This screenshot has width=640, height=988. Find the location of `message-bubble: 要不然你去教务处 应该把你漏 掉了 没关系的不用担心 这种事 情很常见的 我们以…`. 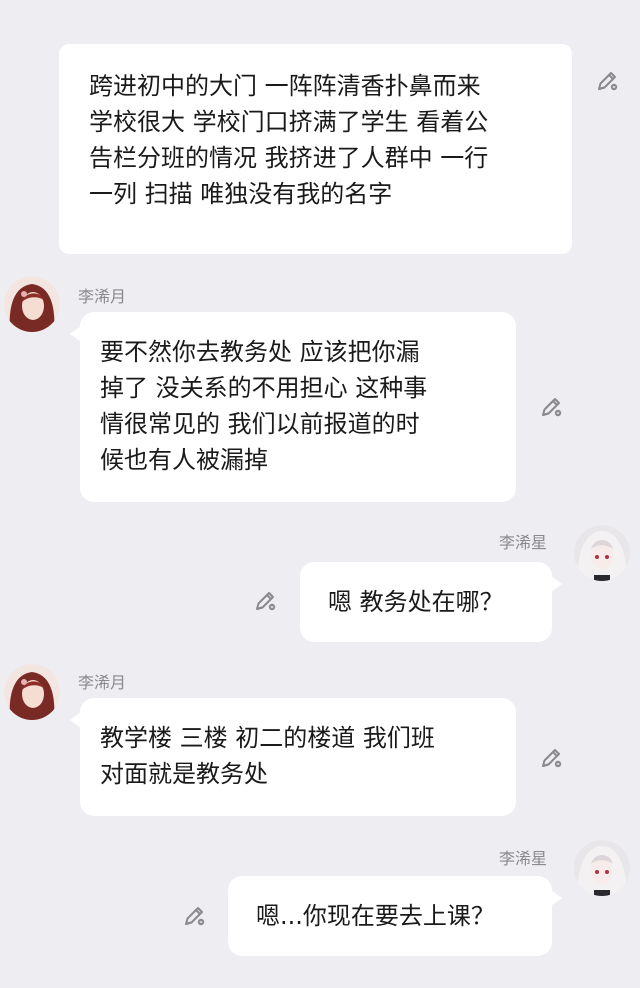

message-bubble: 要不然你去教务处 应该把你漏 掉了 没关系的不用担心 这种事 情很常见的 我们以… is located at coordinates (293, 407).